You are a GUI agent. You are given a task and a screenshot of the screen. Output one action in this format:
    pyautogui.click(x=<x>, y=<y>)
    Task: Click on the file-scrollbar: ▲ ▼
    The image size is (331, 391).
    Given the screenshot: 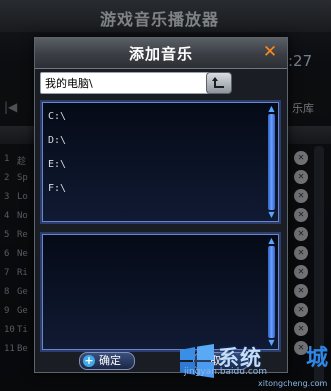 What is the action you would take?
    pyautogui.click(x=271, y=292)
    